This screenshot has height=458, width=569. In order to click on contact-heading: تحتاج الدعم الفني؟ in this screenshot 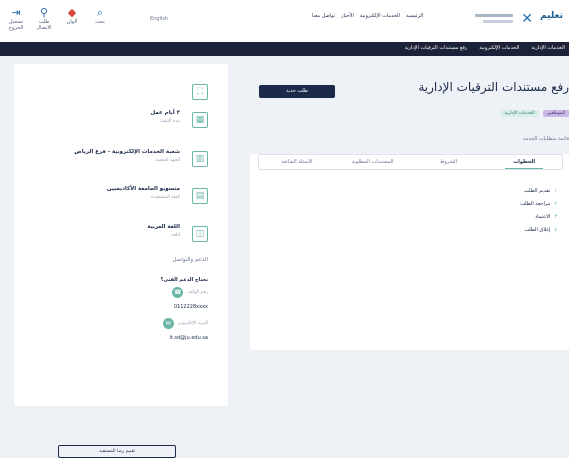, I will do `click(184, 280)`.